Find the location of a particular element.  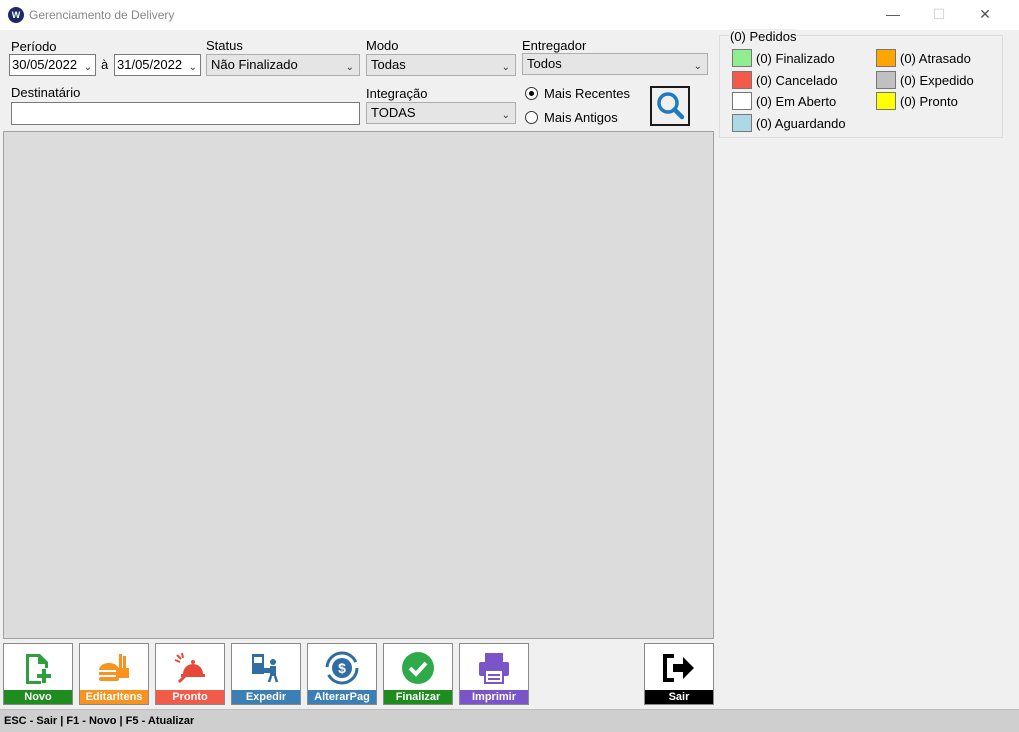

radio-mais-recentes-label: Mais Recentes is located at coordinates (587, 93).